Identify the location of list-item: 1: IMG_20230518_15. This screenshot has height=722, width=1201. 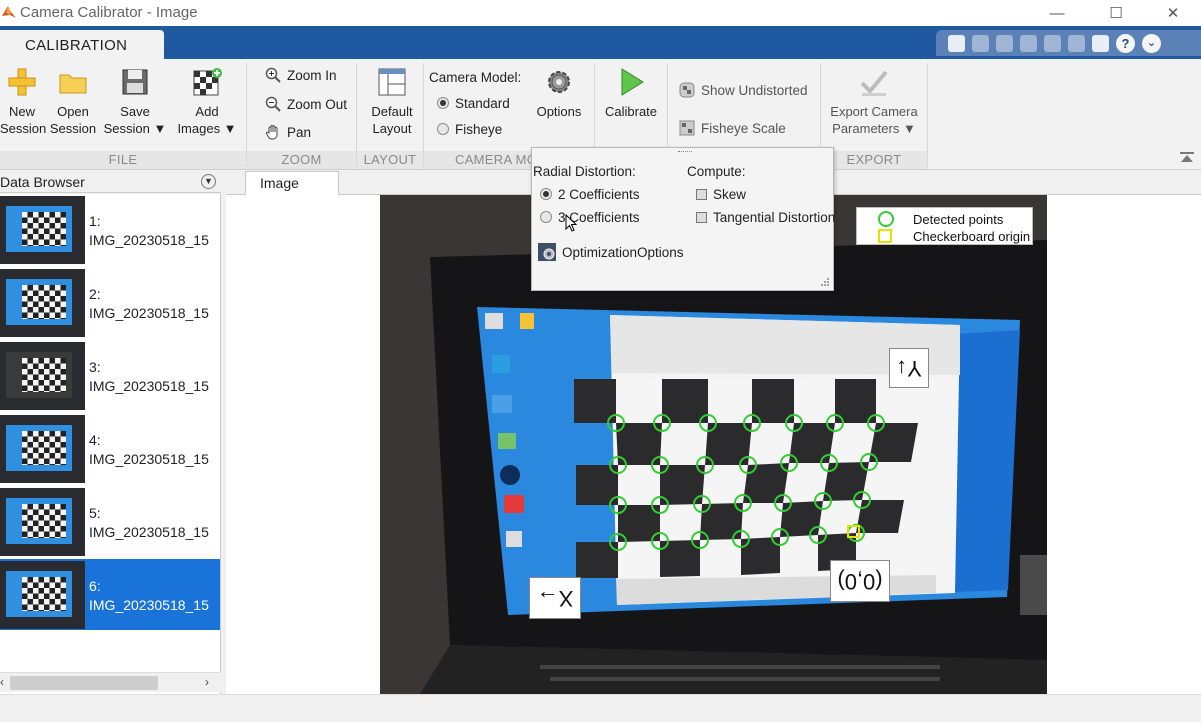
(110, 229).